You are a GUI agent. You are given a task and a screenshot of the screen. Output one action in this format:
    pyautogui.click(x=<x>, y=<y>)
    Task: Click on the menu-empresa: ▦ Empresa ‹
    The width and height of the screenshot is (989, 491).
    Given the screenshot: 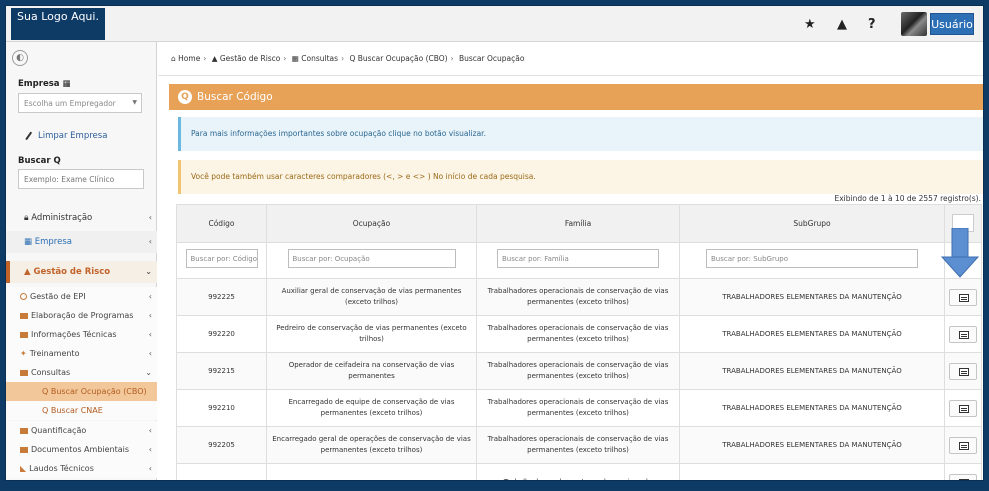 What is the action you would take?
    pyautogui.click(x=81, y=242)
    